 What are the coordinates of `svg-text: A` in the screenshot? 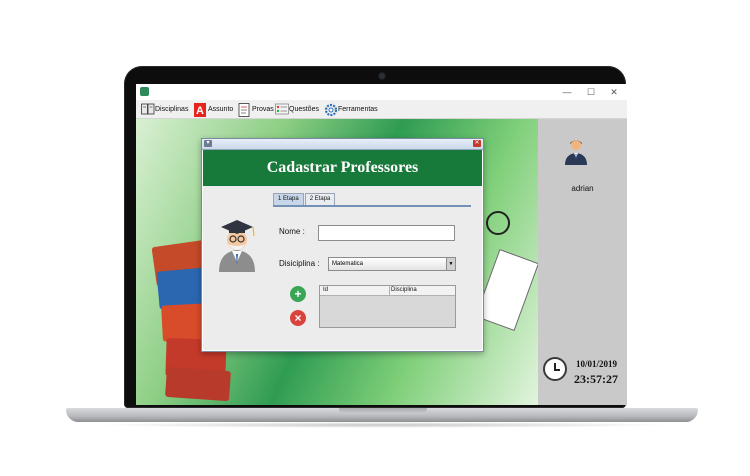 It's located at (200, 111).